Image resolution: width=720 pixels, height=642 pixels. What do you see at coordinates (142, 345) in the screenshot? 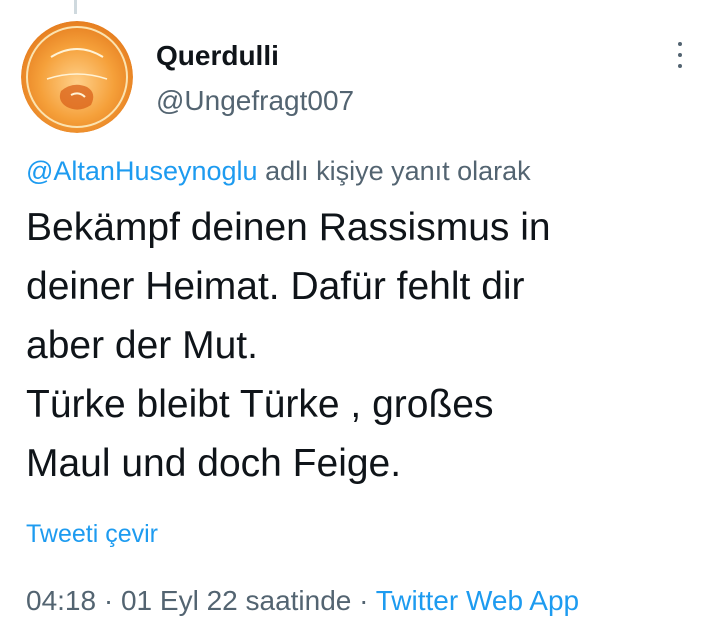
I see `tweet-text-line: aber der Mut.` at bounding box center [142, 345].